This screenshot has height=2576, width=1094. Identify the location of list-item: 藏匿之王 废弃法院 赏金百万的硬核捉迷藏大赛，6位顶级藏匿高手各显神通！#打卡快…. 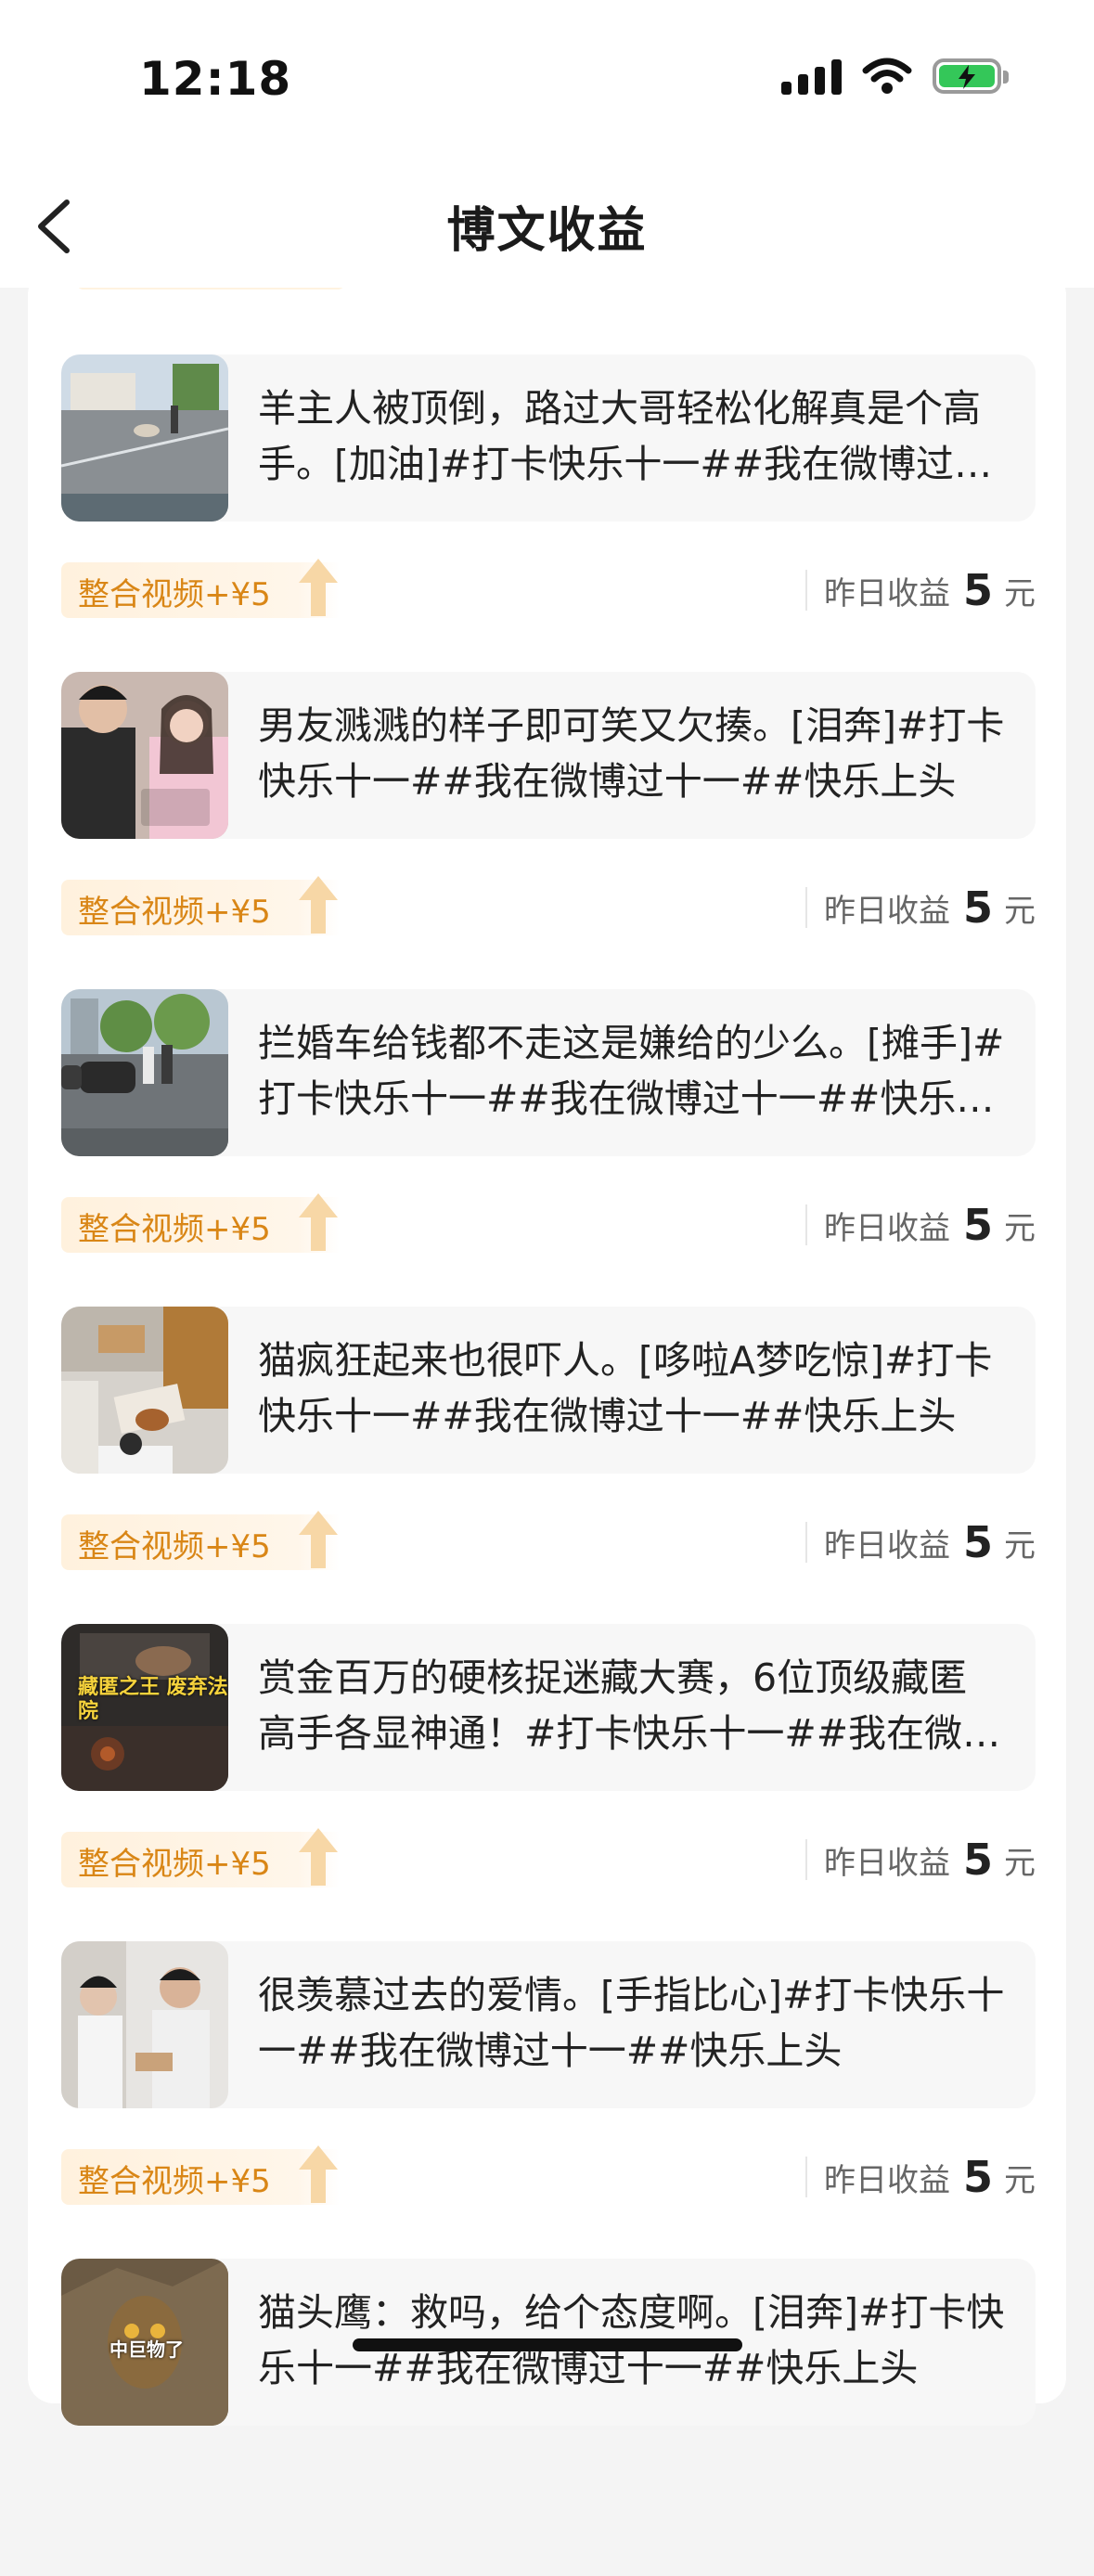
(547, 1782).